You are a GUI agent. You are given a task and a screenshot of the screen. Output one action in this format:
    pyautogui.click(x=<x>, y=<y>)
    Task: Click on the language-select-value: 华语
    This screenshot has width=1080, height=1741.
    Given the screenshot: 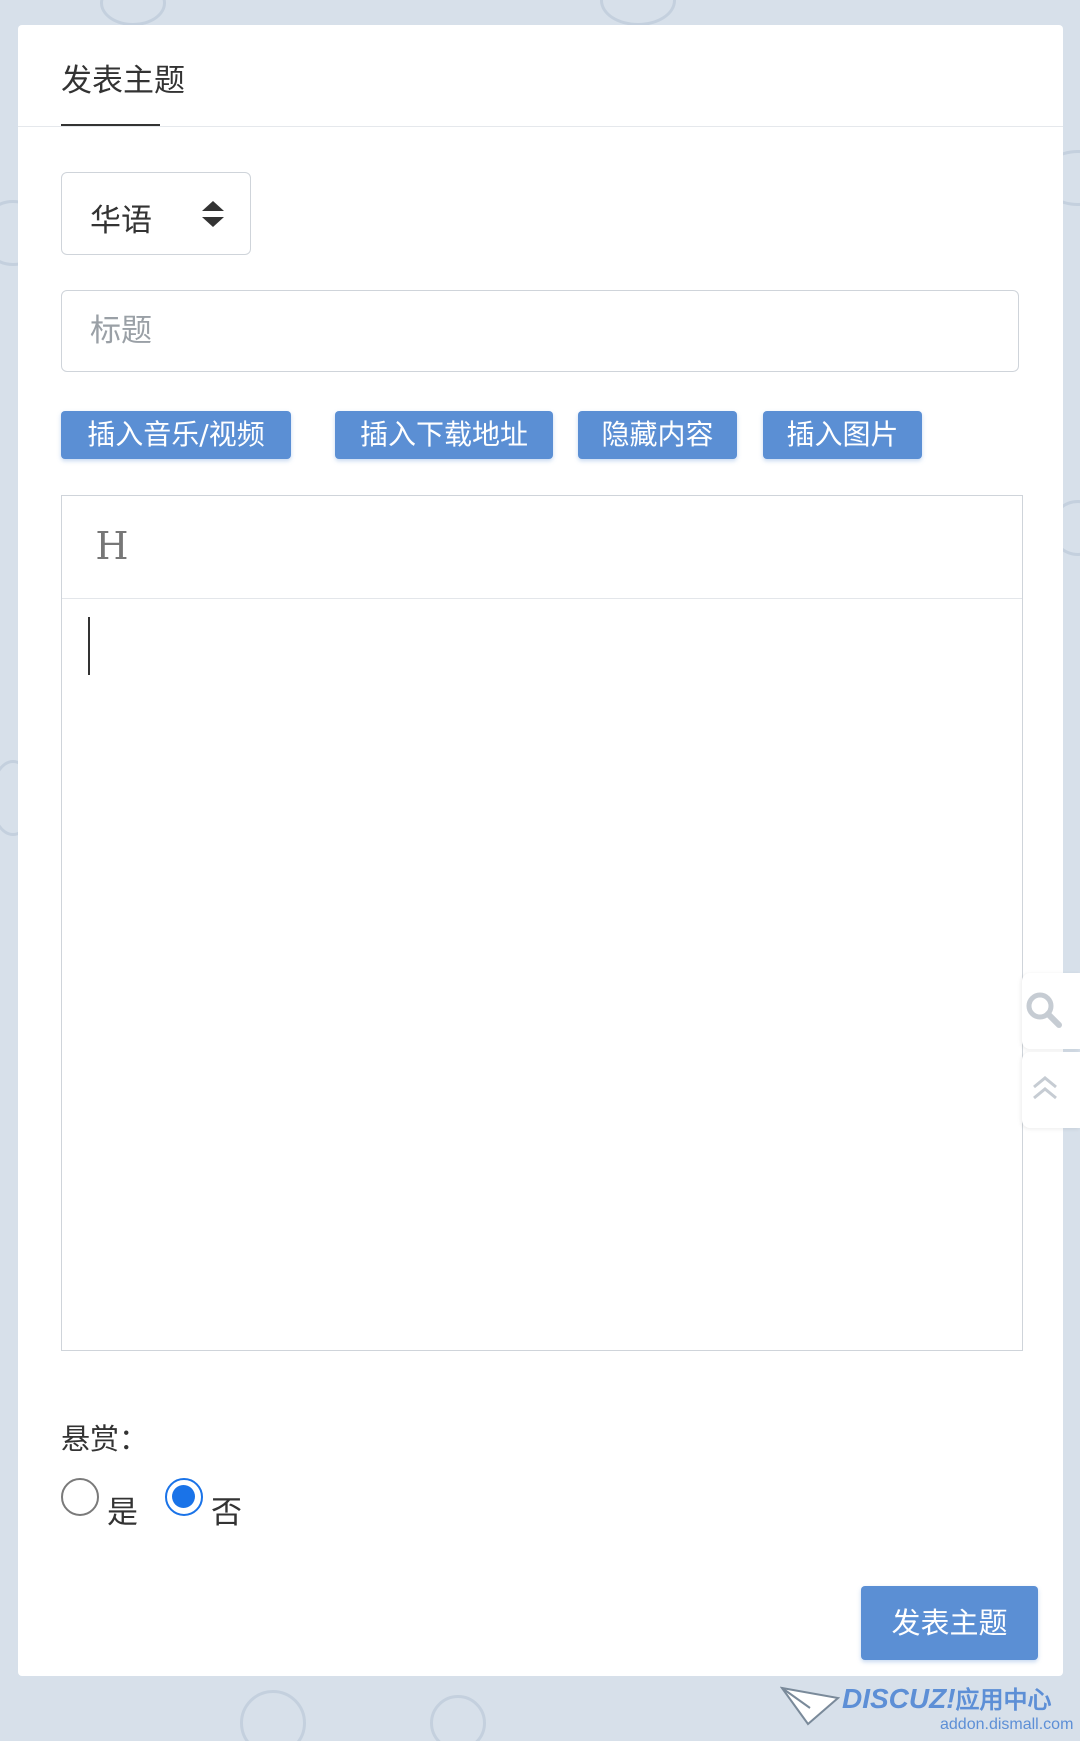 What is the action you would take?
    pyautogui.click(x=121, y=221)
    